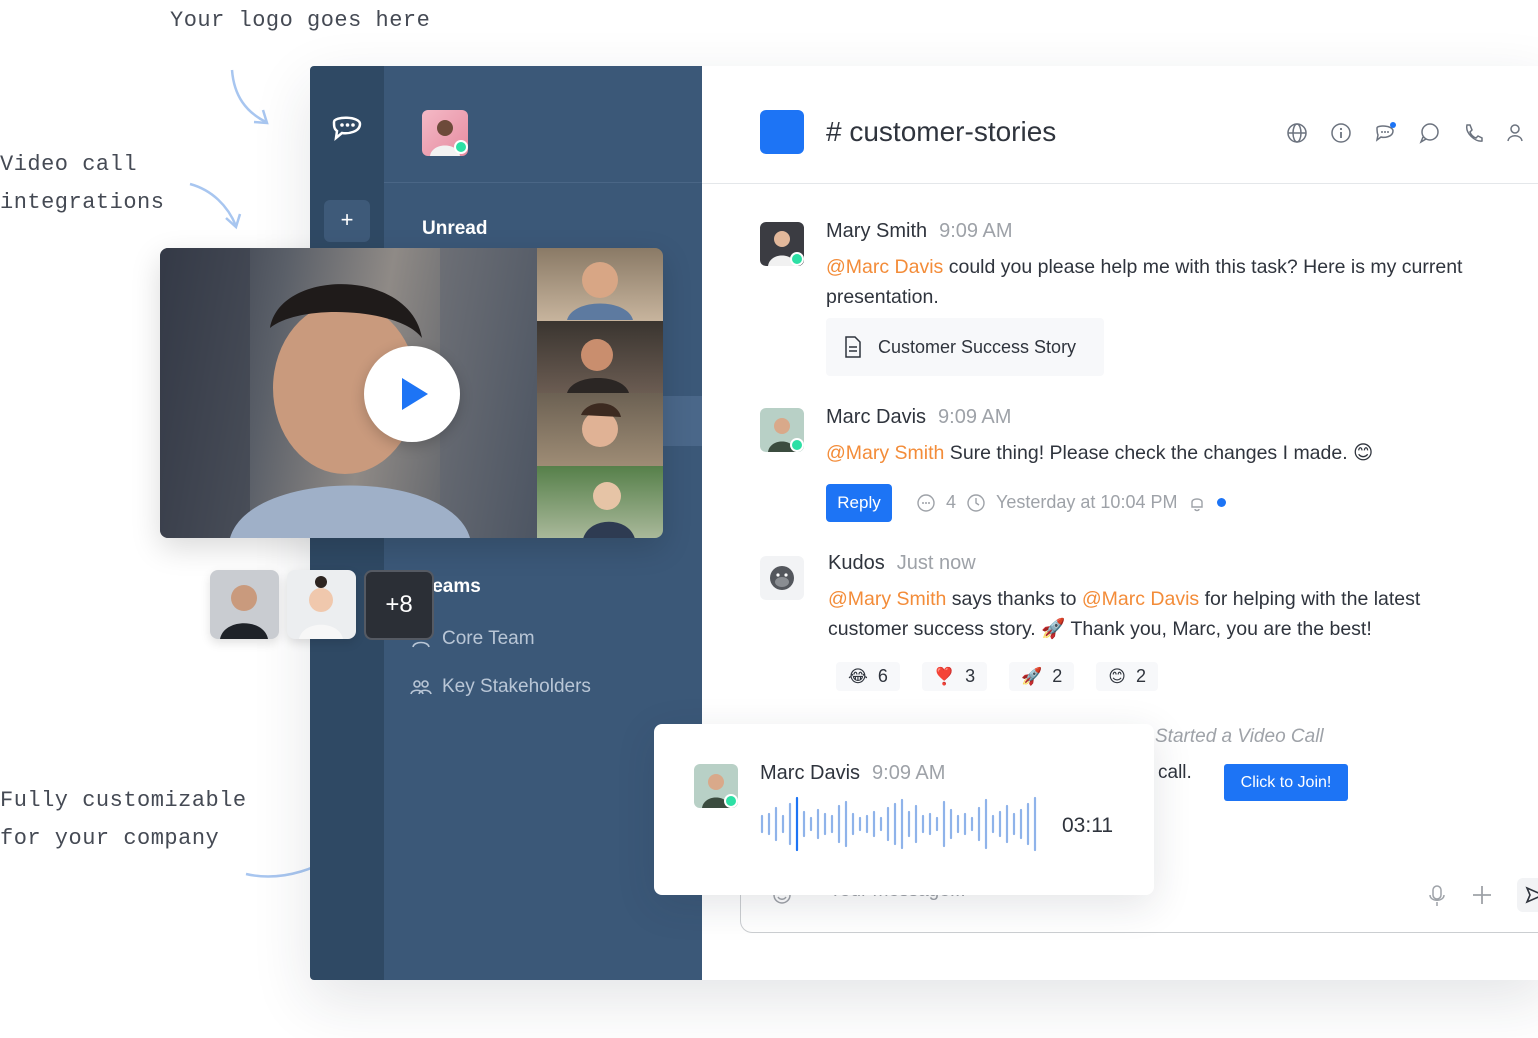 This screenshot has width=1538, height=1038. Describe the element at coordinates (883, 676) in the screenshot. I see `reaction-count: 6` at that location.